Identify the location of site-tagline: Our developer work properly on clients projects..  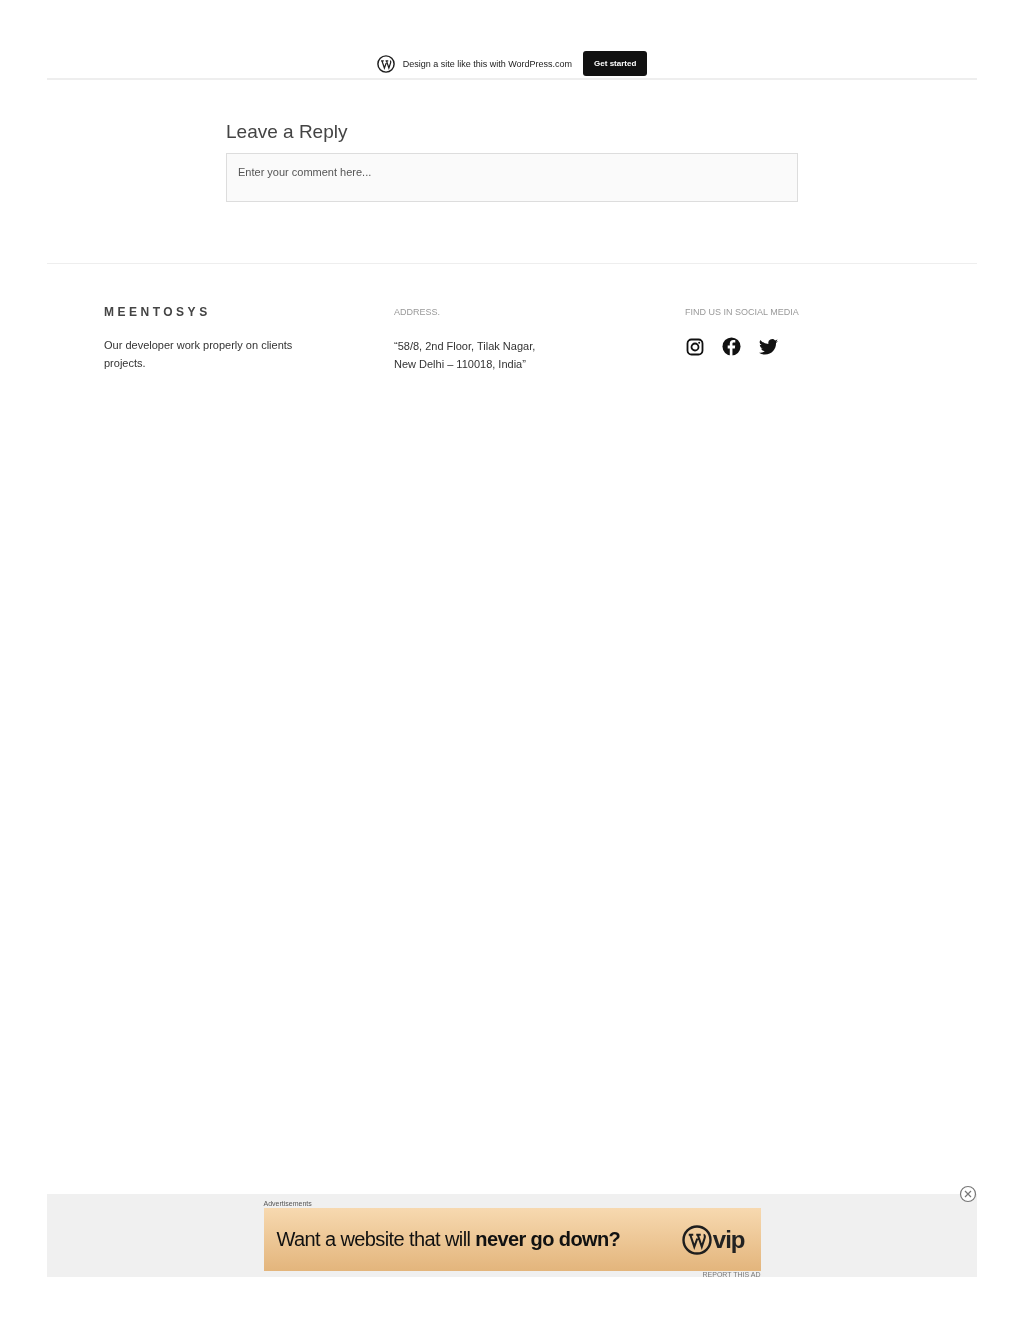
(199, 354).